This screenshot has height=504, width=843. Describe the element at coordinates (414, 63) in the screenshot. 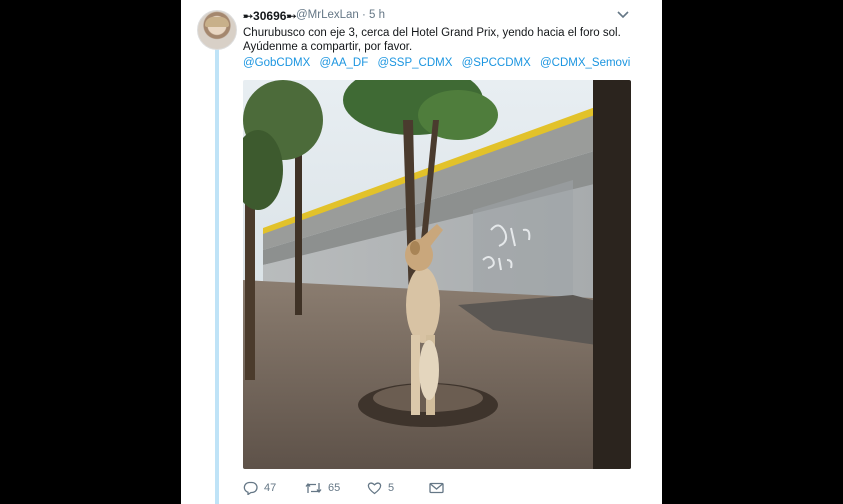

I see `mention-link: @SSP_CDMX` at that location.